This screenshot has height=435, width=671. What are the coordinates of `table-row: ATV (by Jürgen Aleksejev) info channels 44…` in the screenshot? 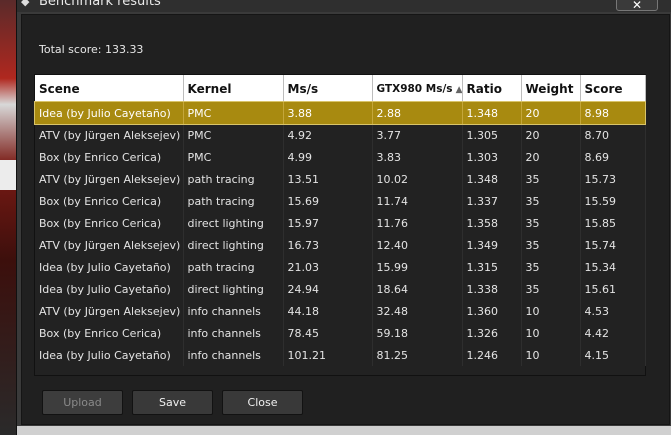 It's located at (340, 311).